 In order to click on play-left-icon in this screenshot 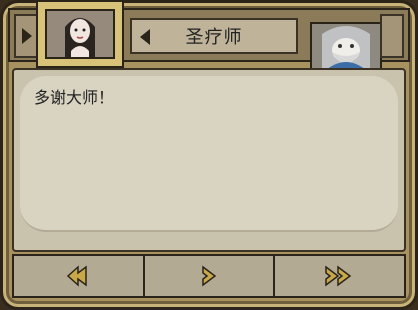, I will do `click(145, 37)`.